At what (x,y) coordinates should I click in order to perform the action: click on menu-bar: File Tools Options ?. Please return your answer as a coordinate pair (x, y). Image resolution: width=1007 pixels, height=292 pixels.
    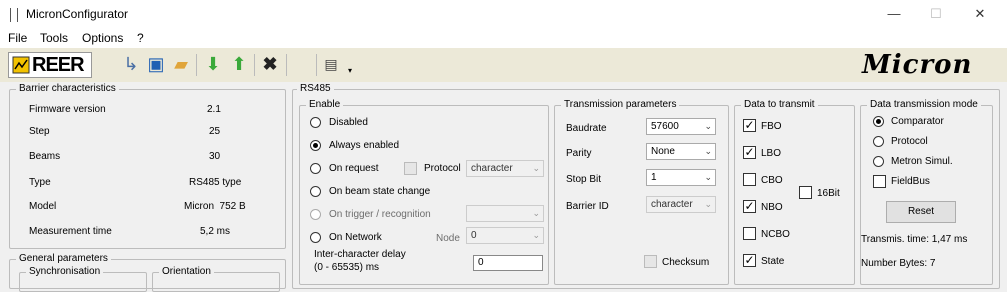
    Looking at the image, I should click on (503, 38).